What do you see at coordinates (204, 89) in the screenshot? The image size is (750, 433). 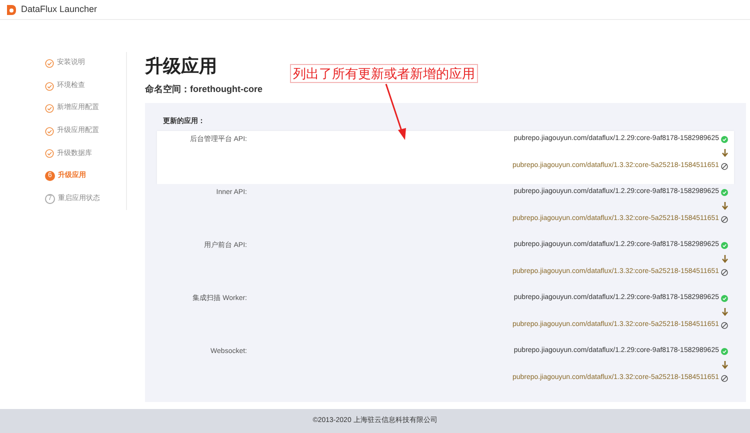 I see `namespace-label: 命名空间：forethought-core` at bounding box center [204, 89].